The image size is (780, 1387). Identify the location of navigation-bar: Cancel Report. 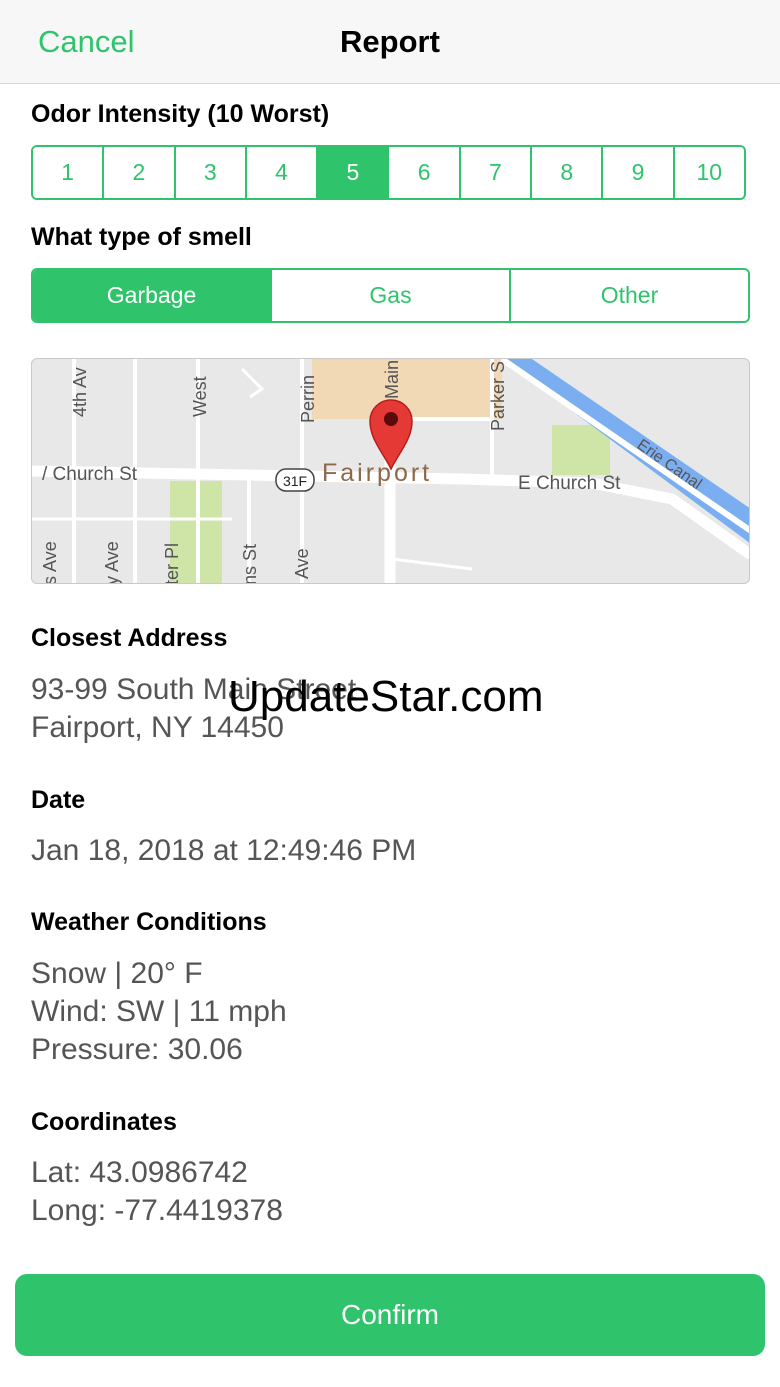
(390, 42).